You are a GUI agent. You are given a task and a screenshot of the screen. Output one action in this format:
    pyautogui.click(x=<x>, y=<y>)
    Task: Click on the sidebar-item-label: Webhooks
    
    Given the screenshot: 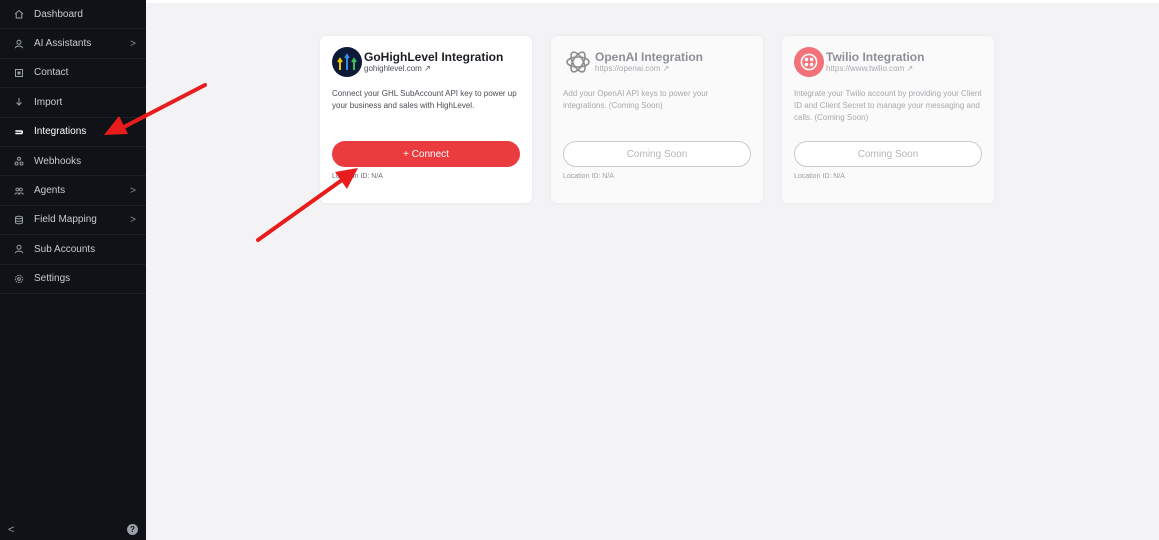 What is the action you would take?
    pyautogui.click(x=58, y=161)
    